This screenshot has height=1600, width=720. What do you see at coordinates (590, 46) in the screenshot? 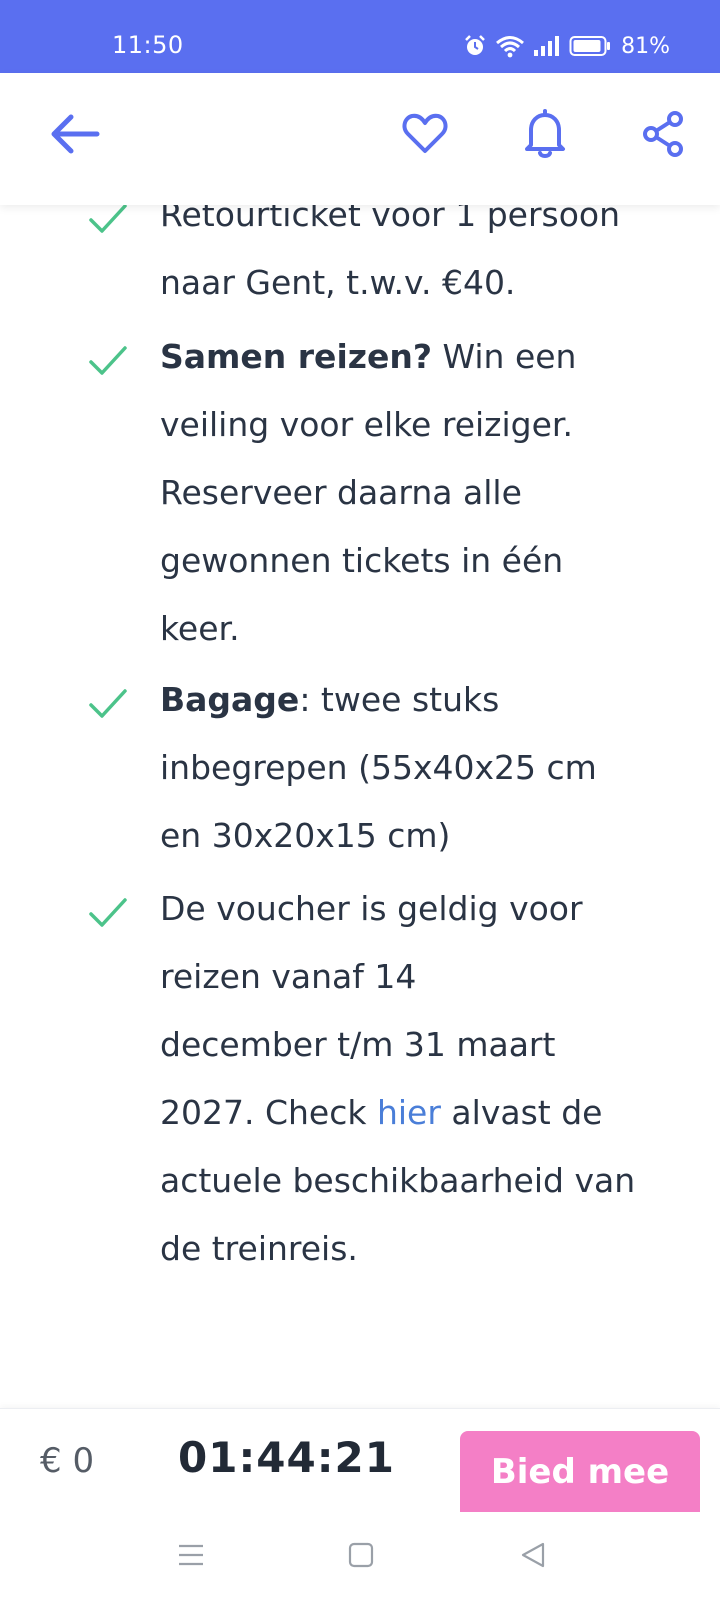
I see `battery-icon` at bounding box center [590, 46].